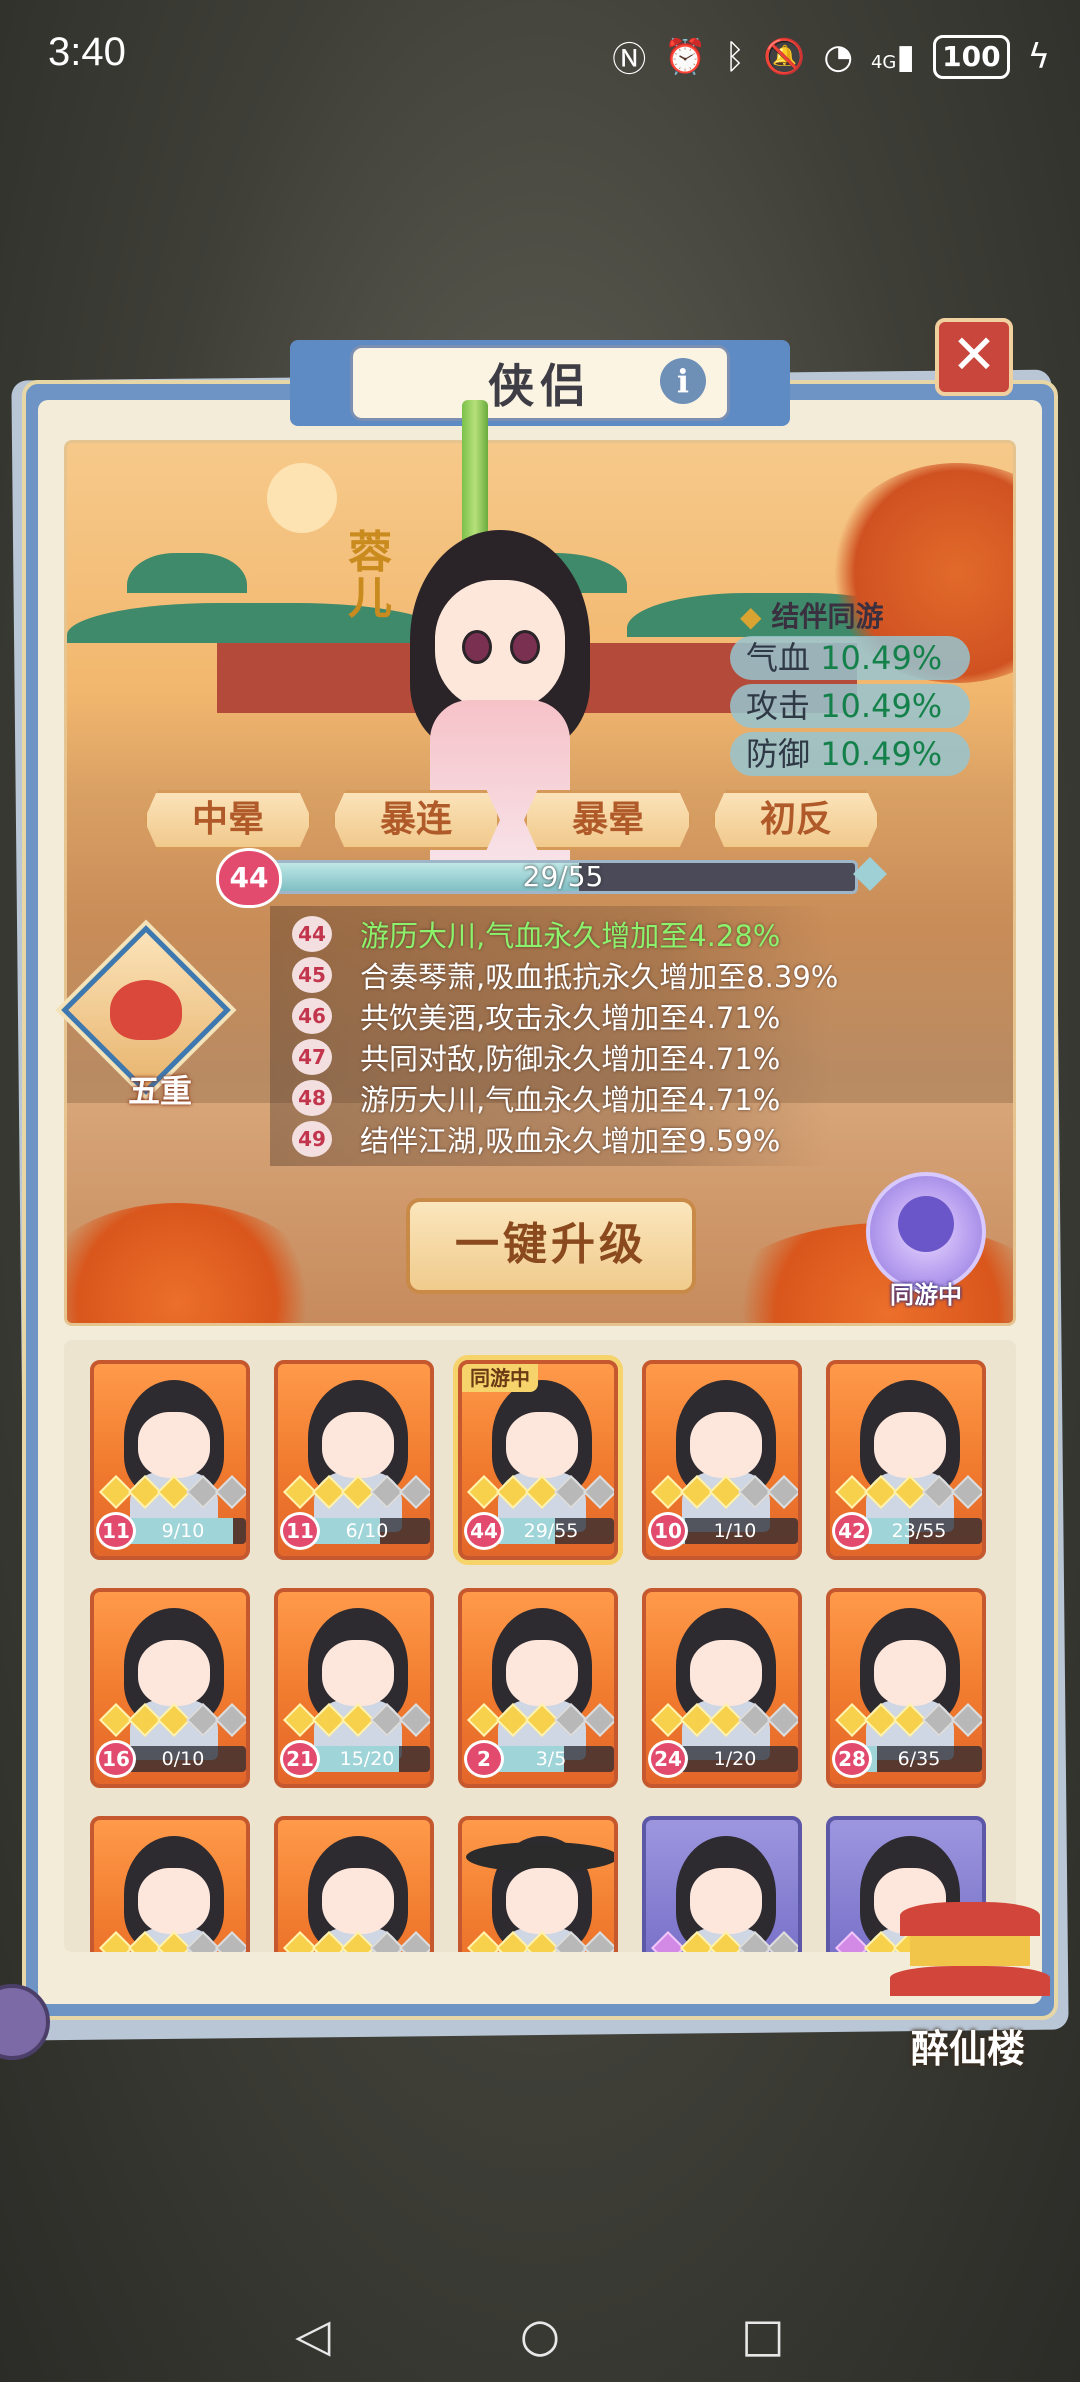 The height and width of the screenshot is (2382, 1080). Describe the element at coordinates (629, 60) in the screenshot. I see `nfc-icon: Ⓝ` at that location.